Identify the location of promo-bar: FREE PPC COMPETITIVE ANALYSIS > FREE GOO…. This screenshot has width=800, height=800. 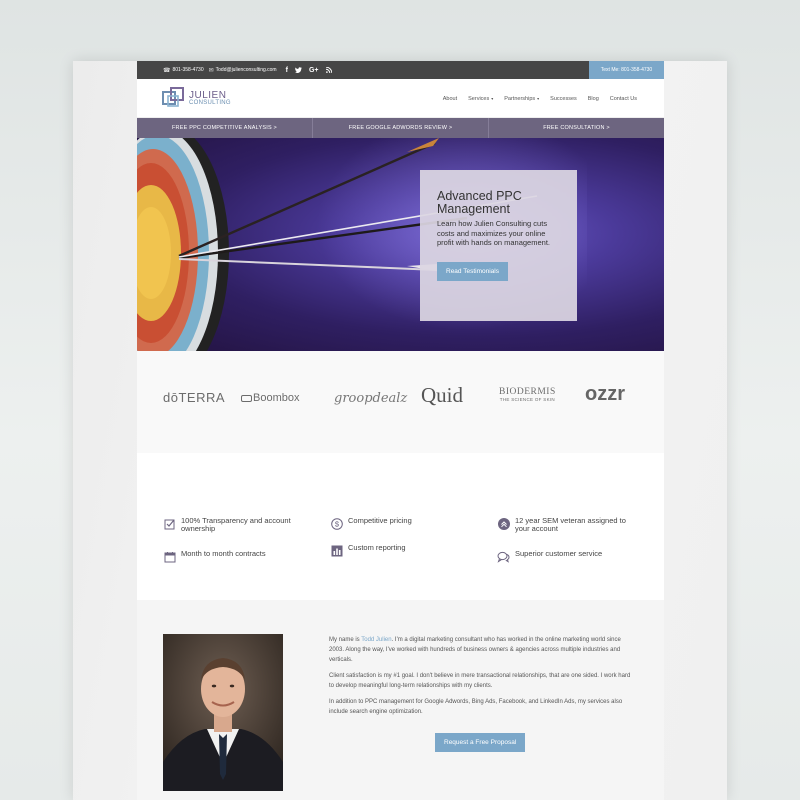
(400, 128).